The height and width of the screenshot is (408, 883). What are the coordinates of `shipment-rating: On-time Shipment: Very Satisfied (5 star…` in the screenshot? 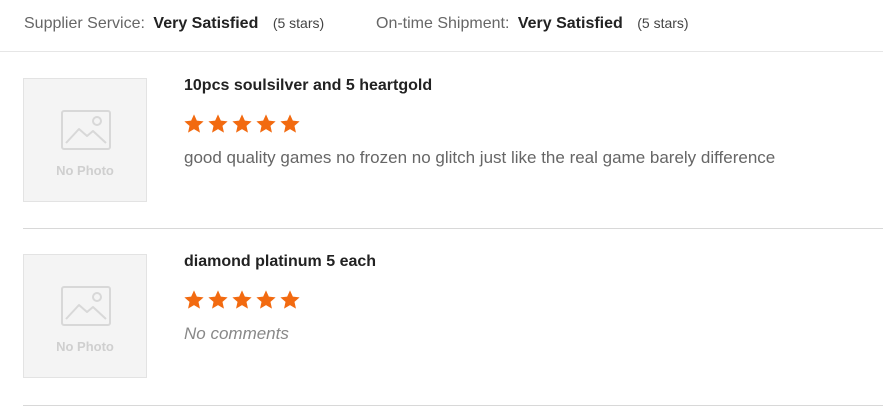 It's located at (532, 23).